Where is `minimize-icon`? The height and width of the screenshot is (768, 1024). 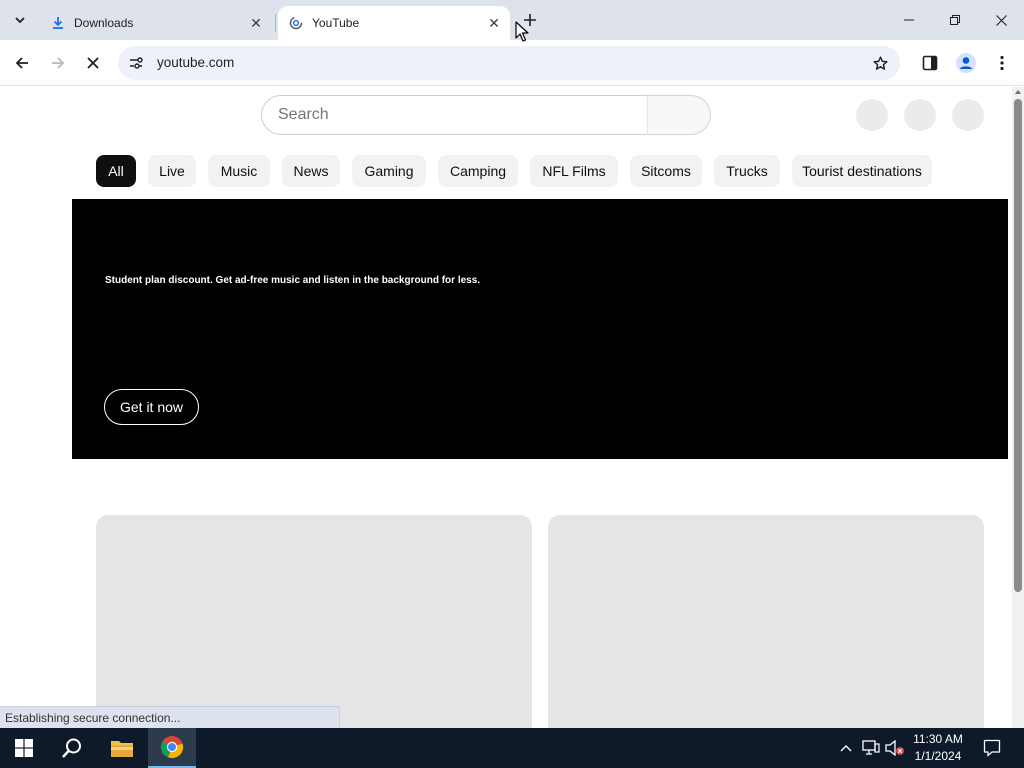 minimize-icon is located at coordinates (909, 20).